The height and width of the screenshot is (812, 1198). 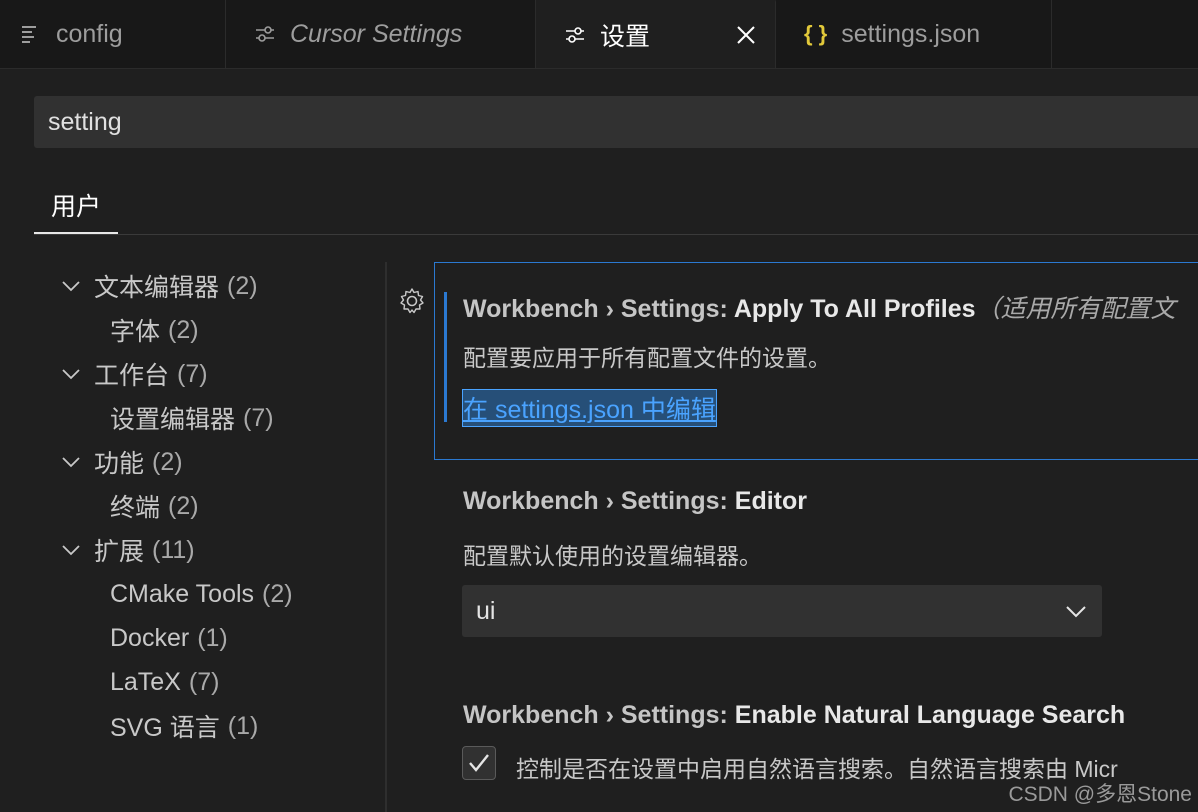 I want to click on setting-name: Apply To All Profiles, so click(x=854, y=309).